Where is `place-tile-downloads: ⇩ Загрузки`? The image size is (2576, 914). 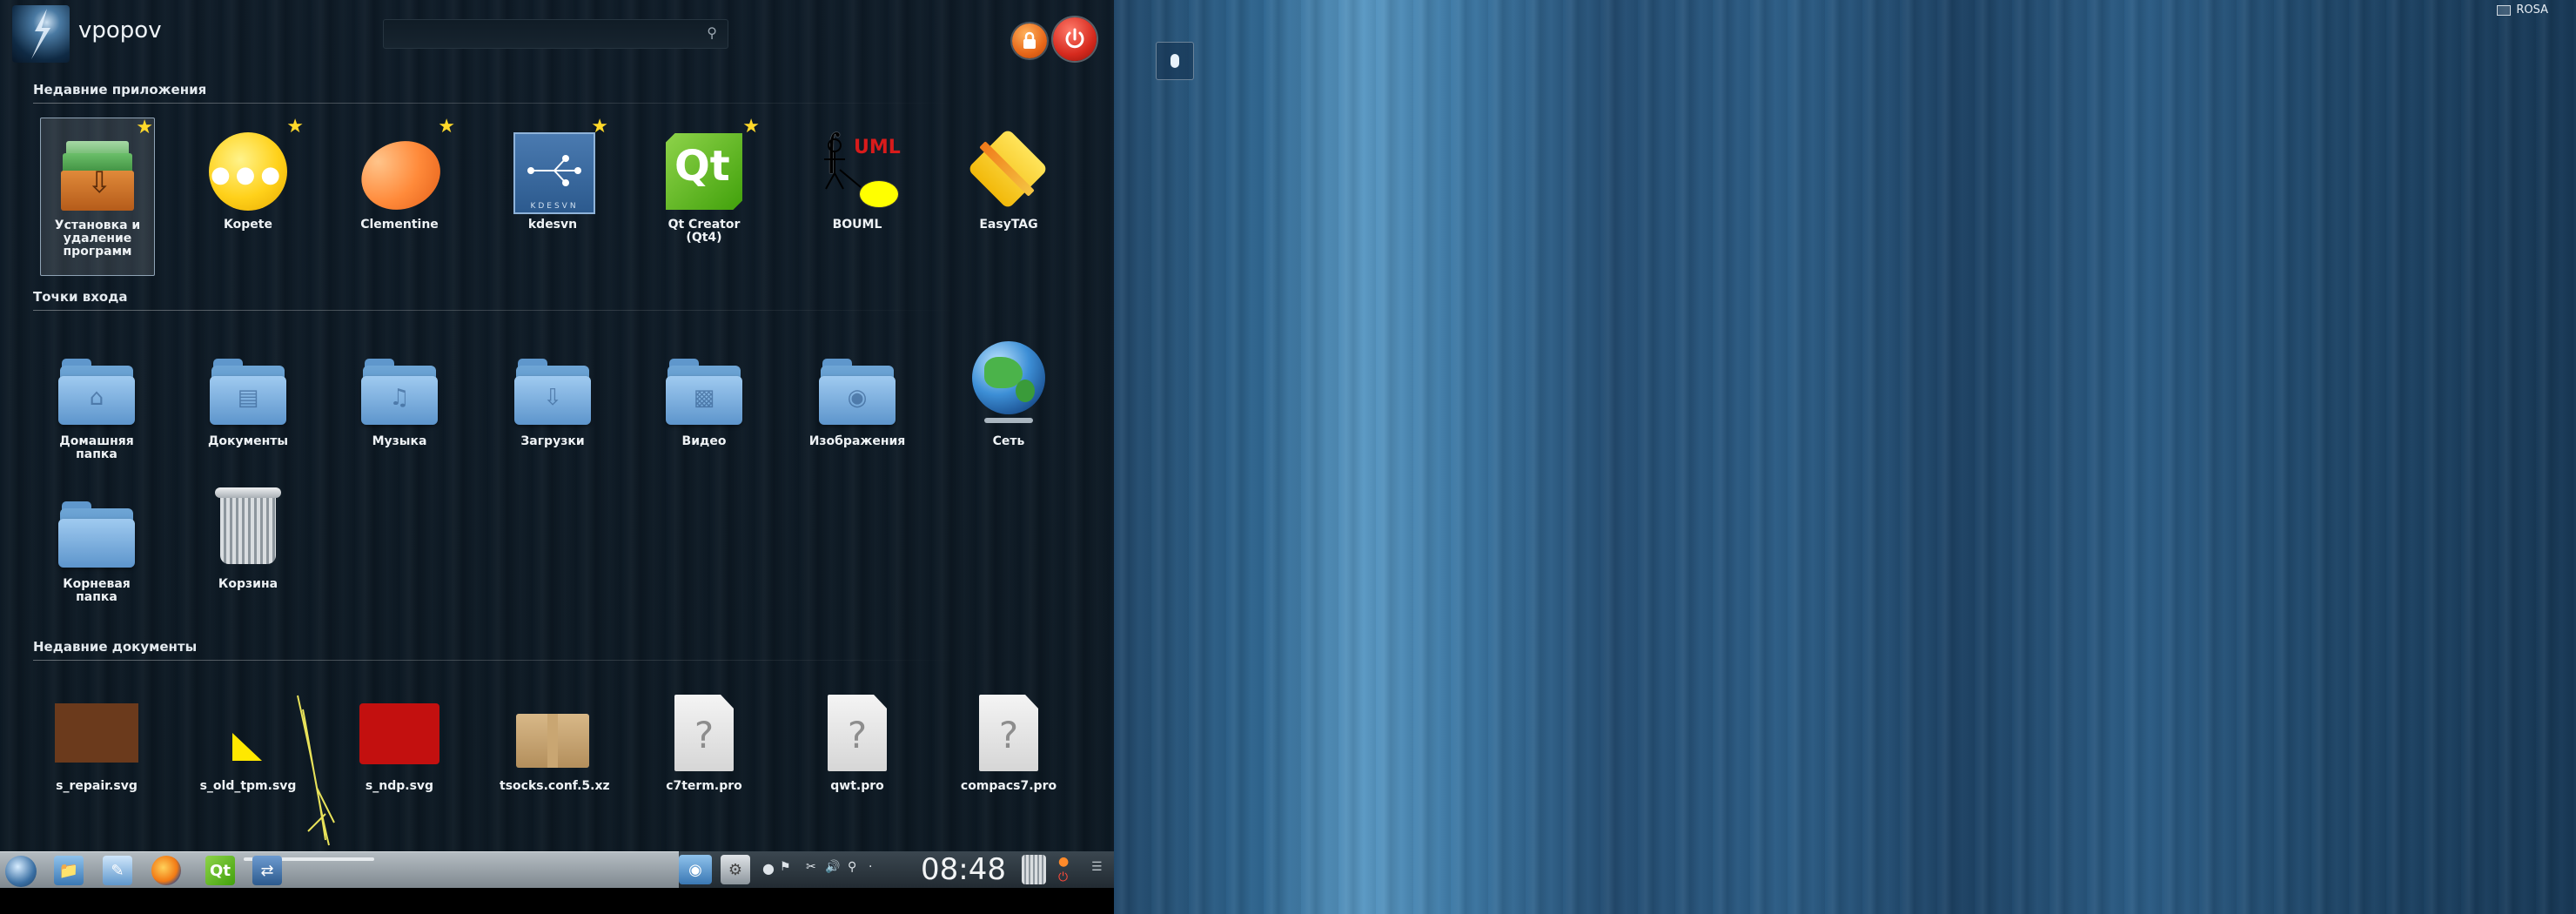 place-tile-downloads: ⇩ Загрузки is located at coordinates (552, 397).